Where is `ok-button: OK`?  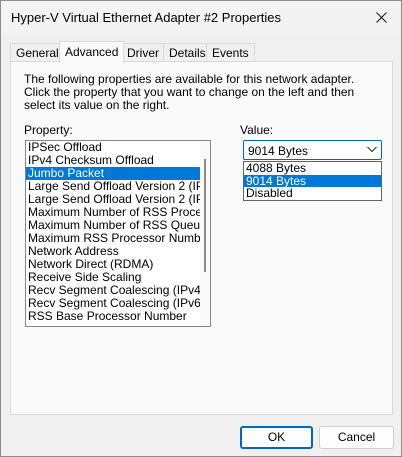 ok-button: OK is located at coordinates (276, 437).